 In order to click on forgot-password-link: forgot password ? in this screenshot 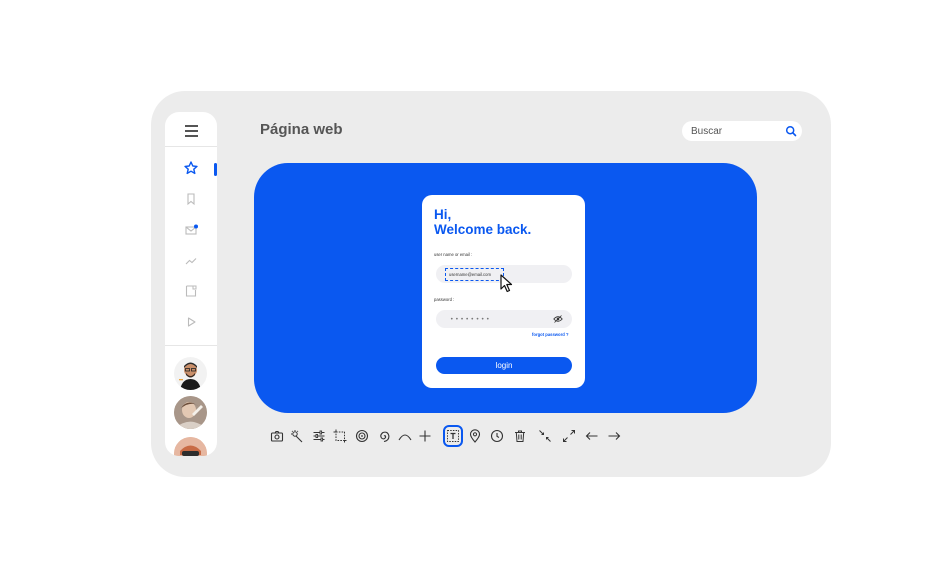, I will do `click(550, 334)`.